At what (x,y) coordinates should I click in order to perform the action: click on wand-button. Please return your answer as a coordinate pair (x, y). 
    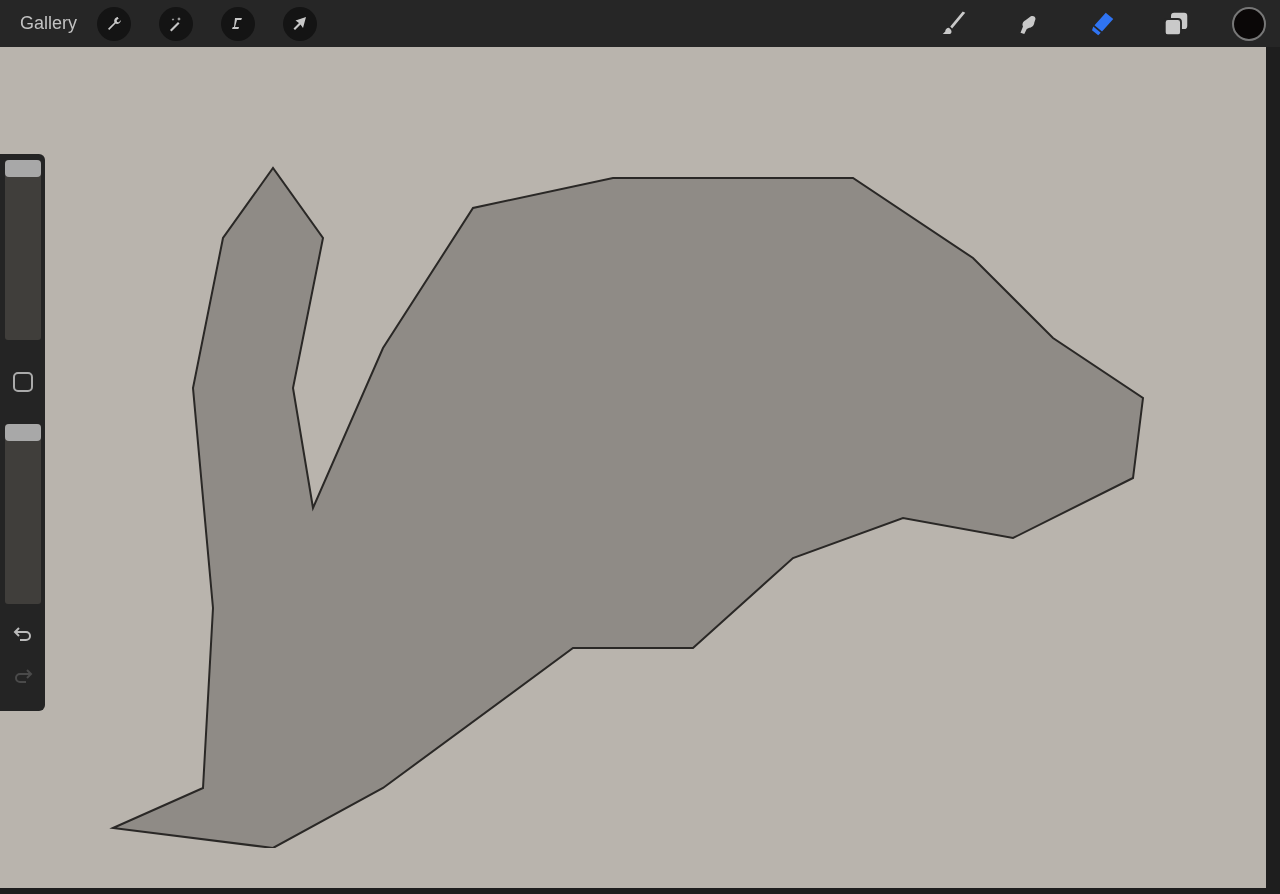
    Looking at the image, I should click on (176, 23).